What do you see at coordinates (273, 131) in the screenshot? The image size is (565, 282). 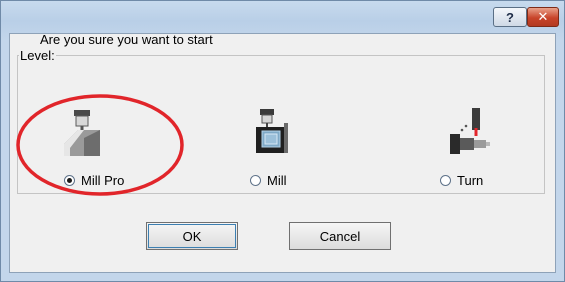 I see `mill-machine-icon` at bounding box center [273, 131].